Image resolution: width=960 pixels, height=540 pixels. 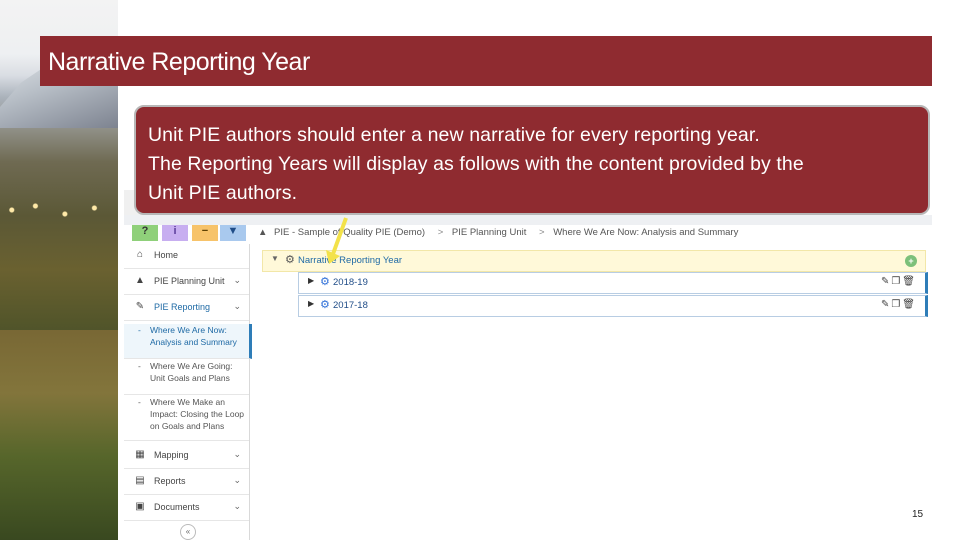 What do you see at coordinates (613, 306) in the screenshot?
I see `tree-row: ▶ ⚙ 2017-18 ✎❐🗑` at bounding box center [613, 306].